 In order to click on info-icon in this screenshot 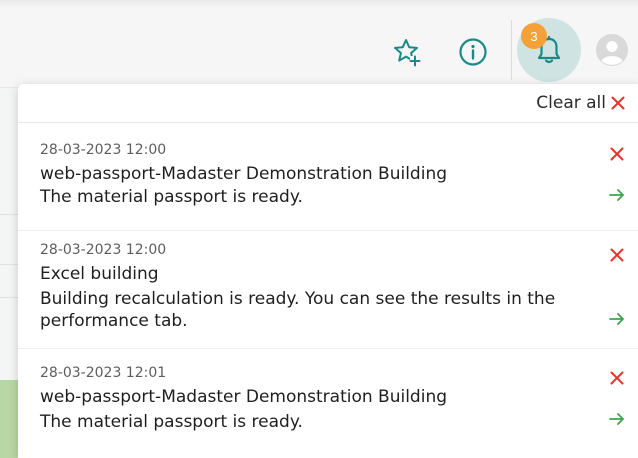, I will do `click(473, 52)`.